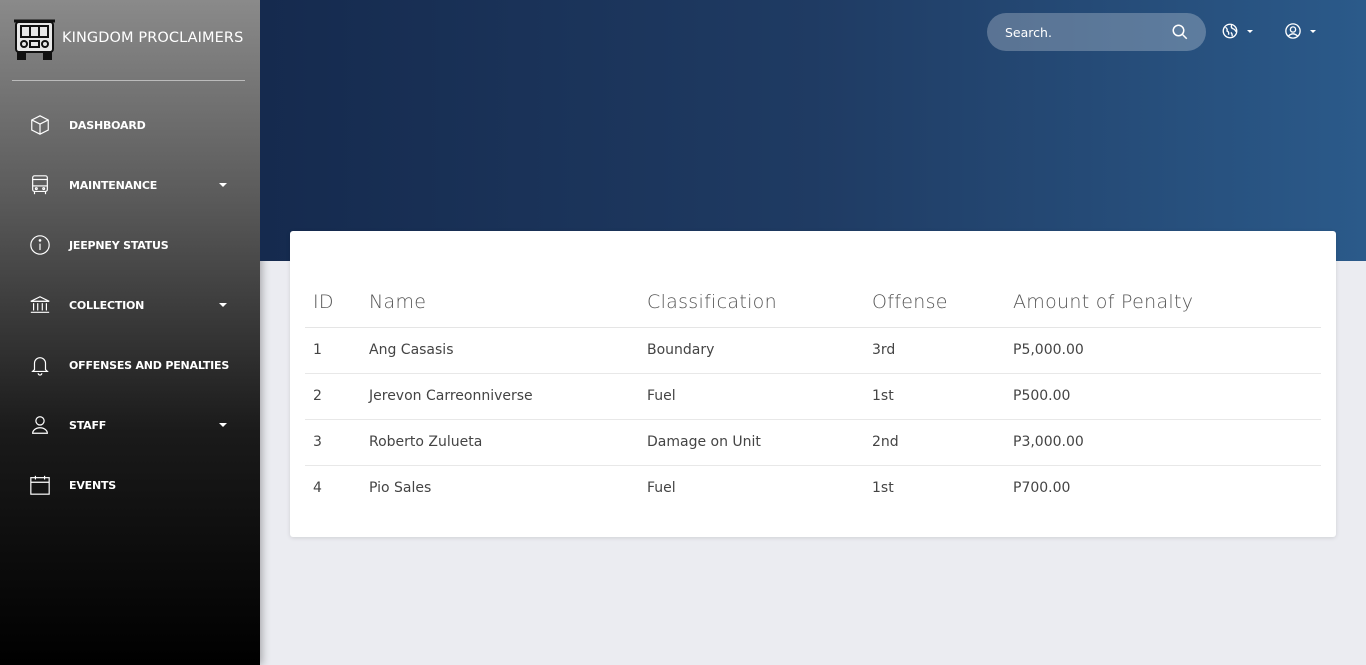  What do you see at coordinates (40, 125) in the screenshot?
I see `cube-icon` at bounding box center [40, 125].